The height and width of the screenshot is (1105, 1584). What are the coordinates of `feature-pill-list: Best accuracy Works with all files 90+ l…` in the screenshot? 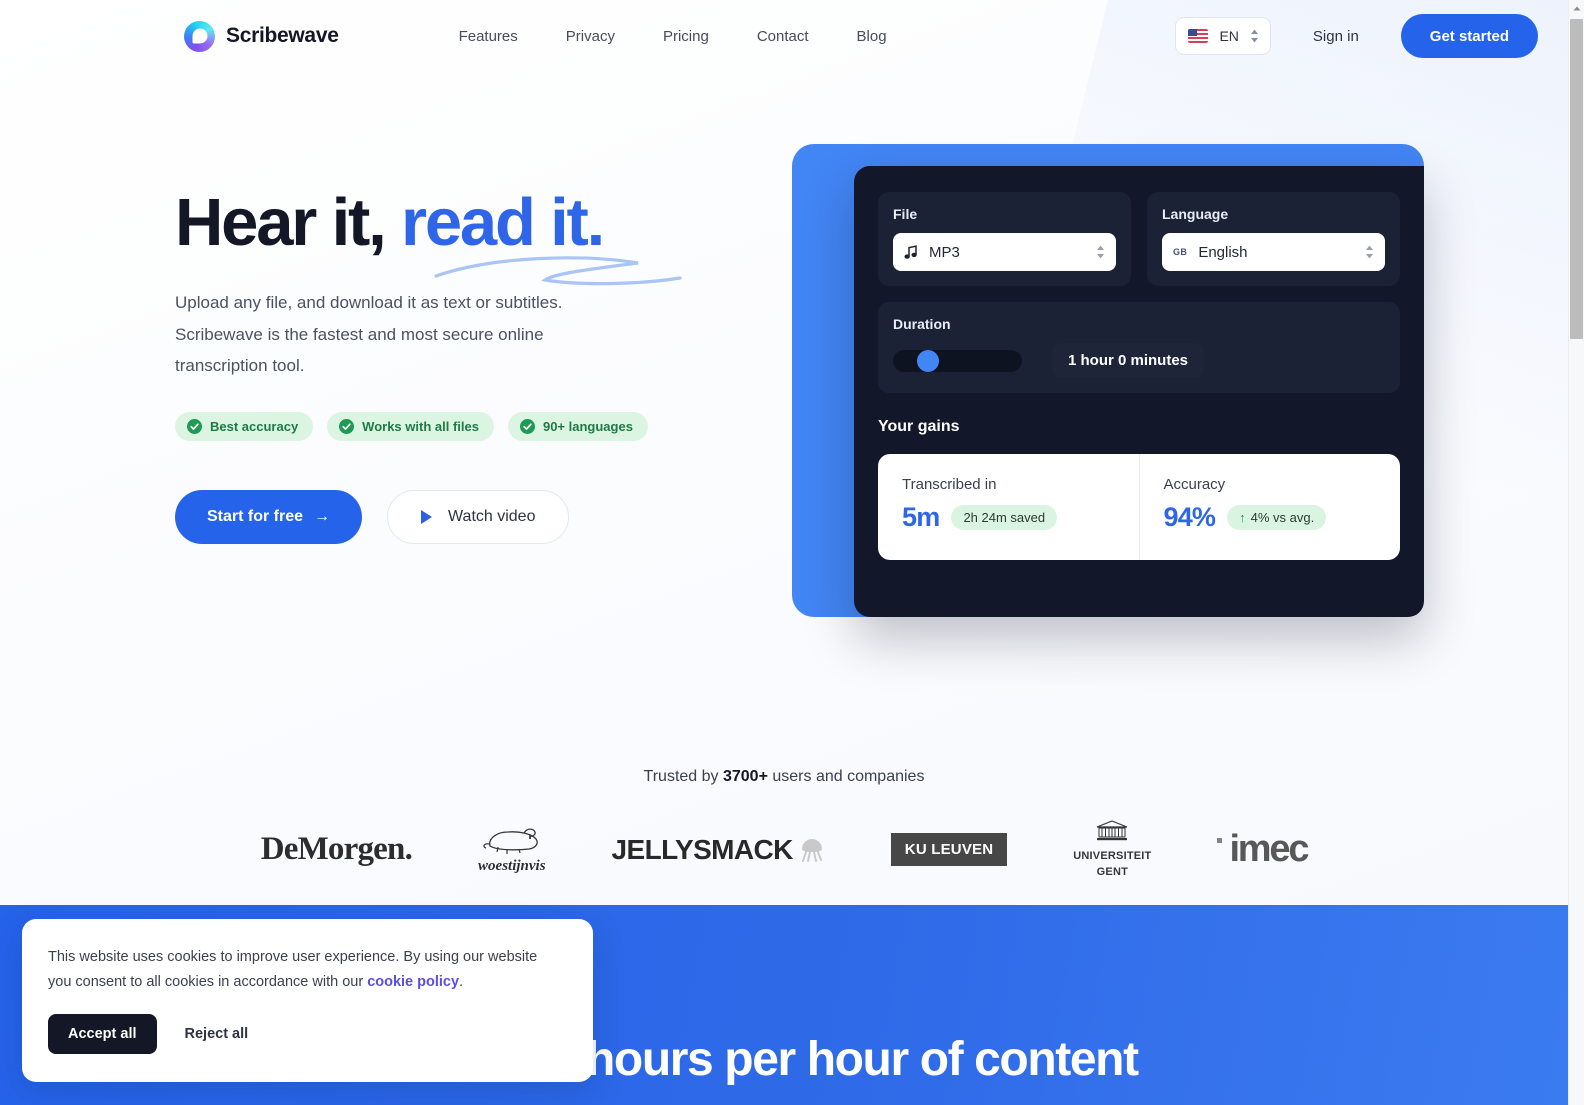 It's located at (495, 427).